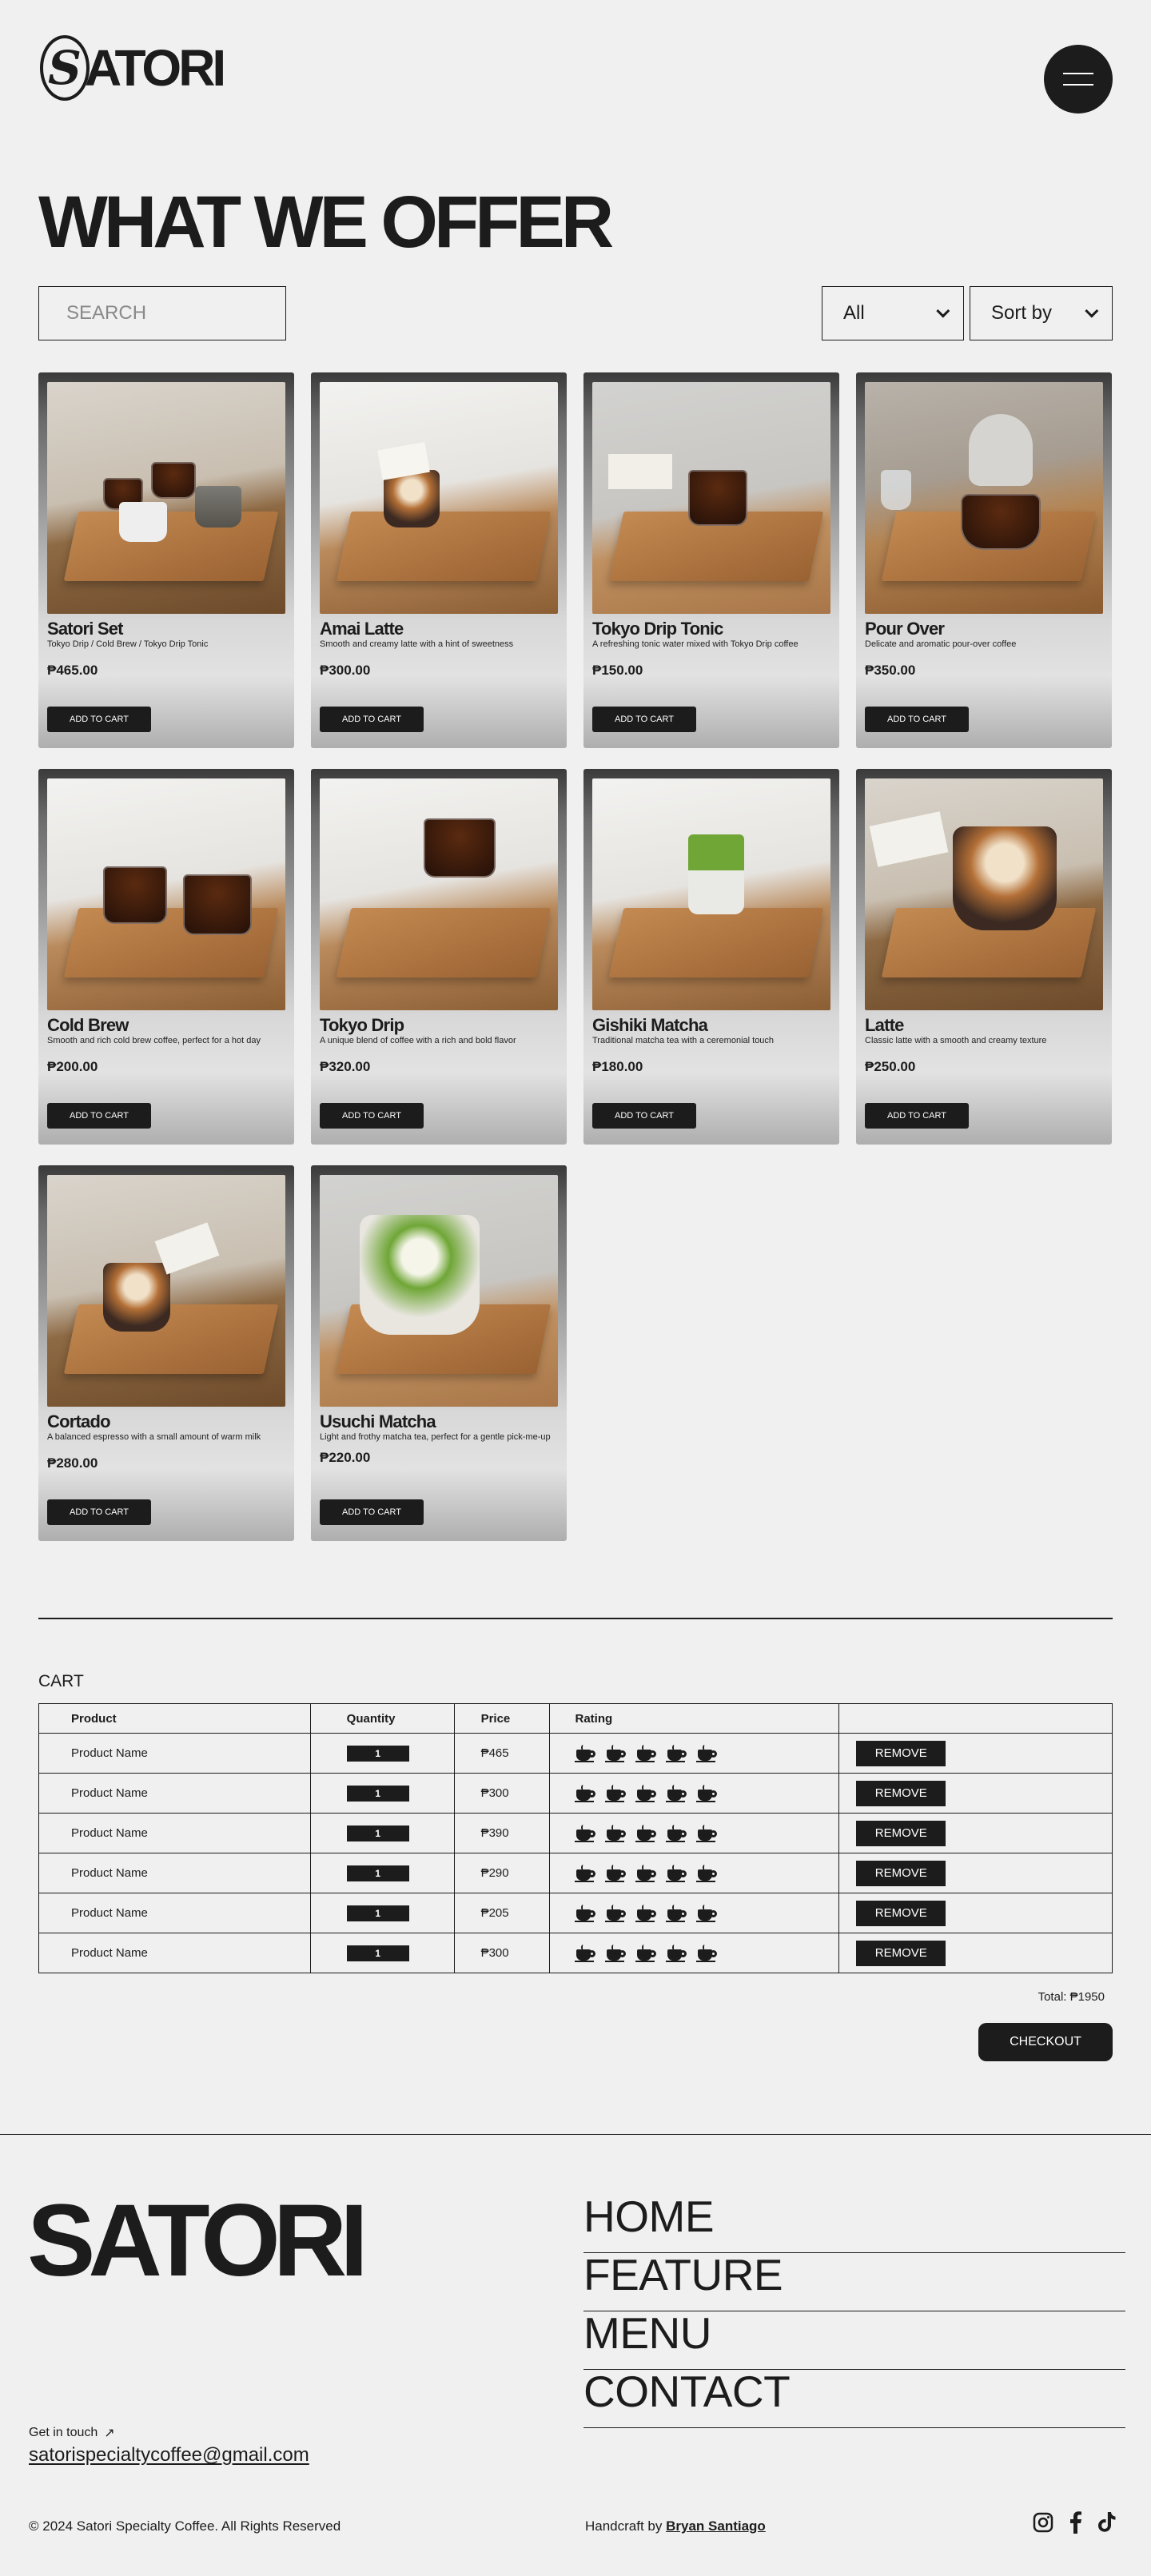 The height and width of the screenshot is (2576, 1151). I want to click on search-input, so click(162, 313).